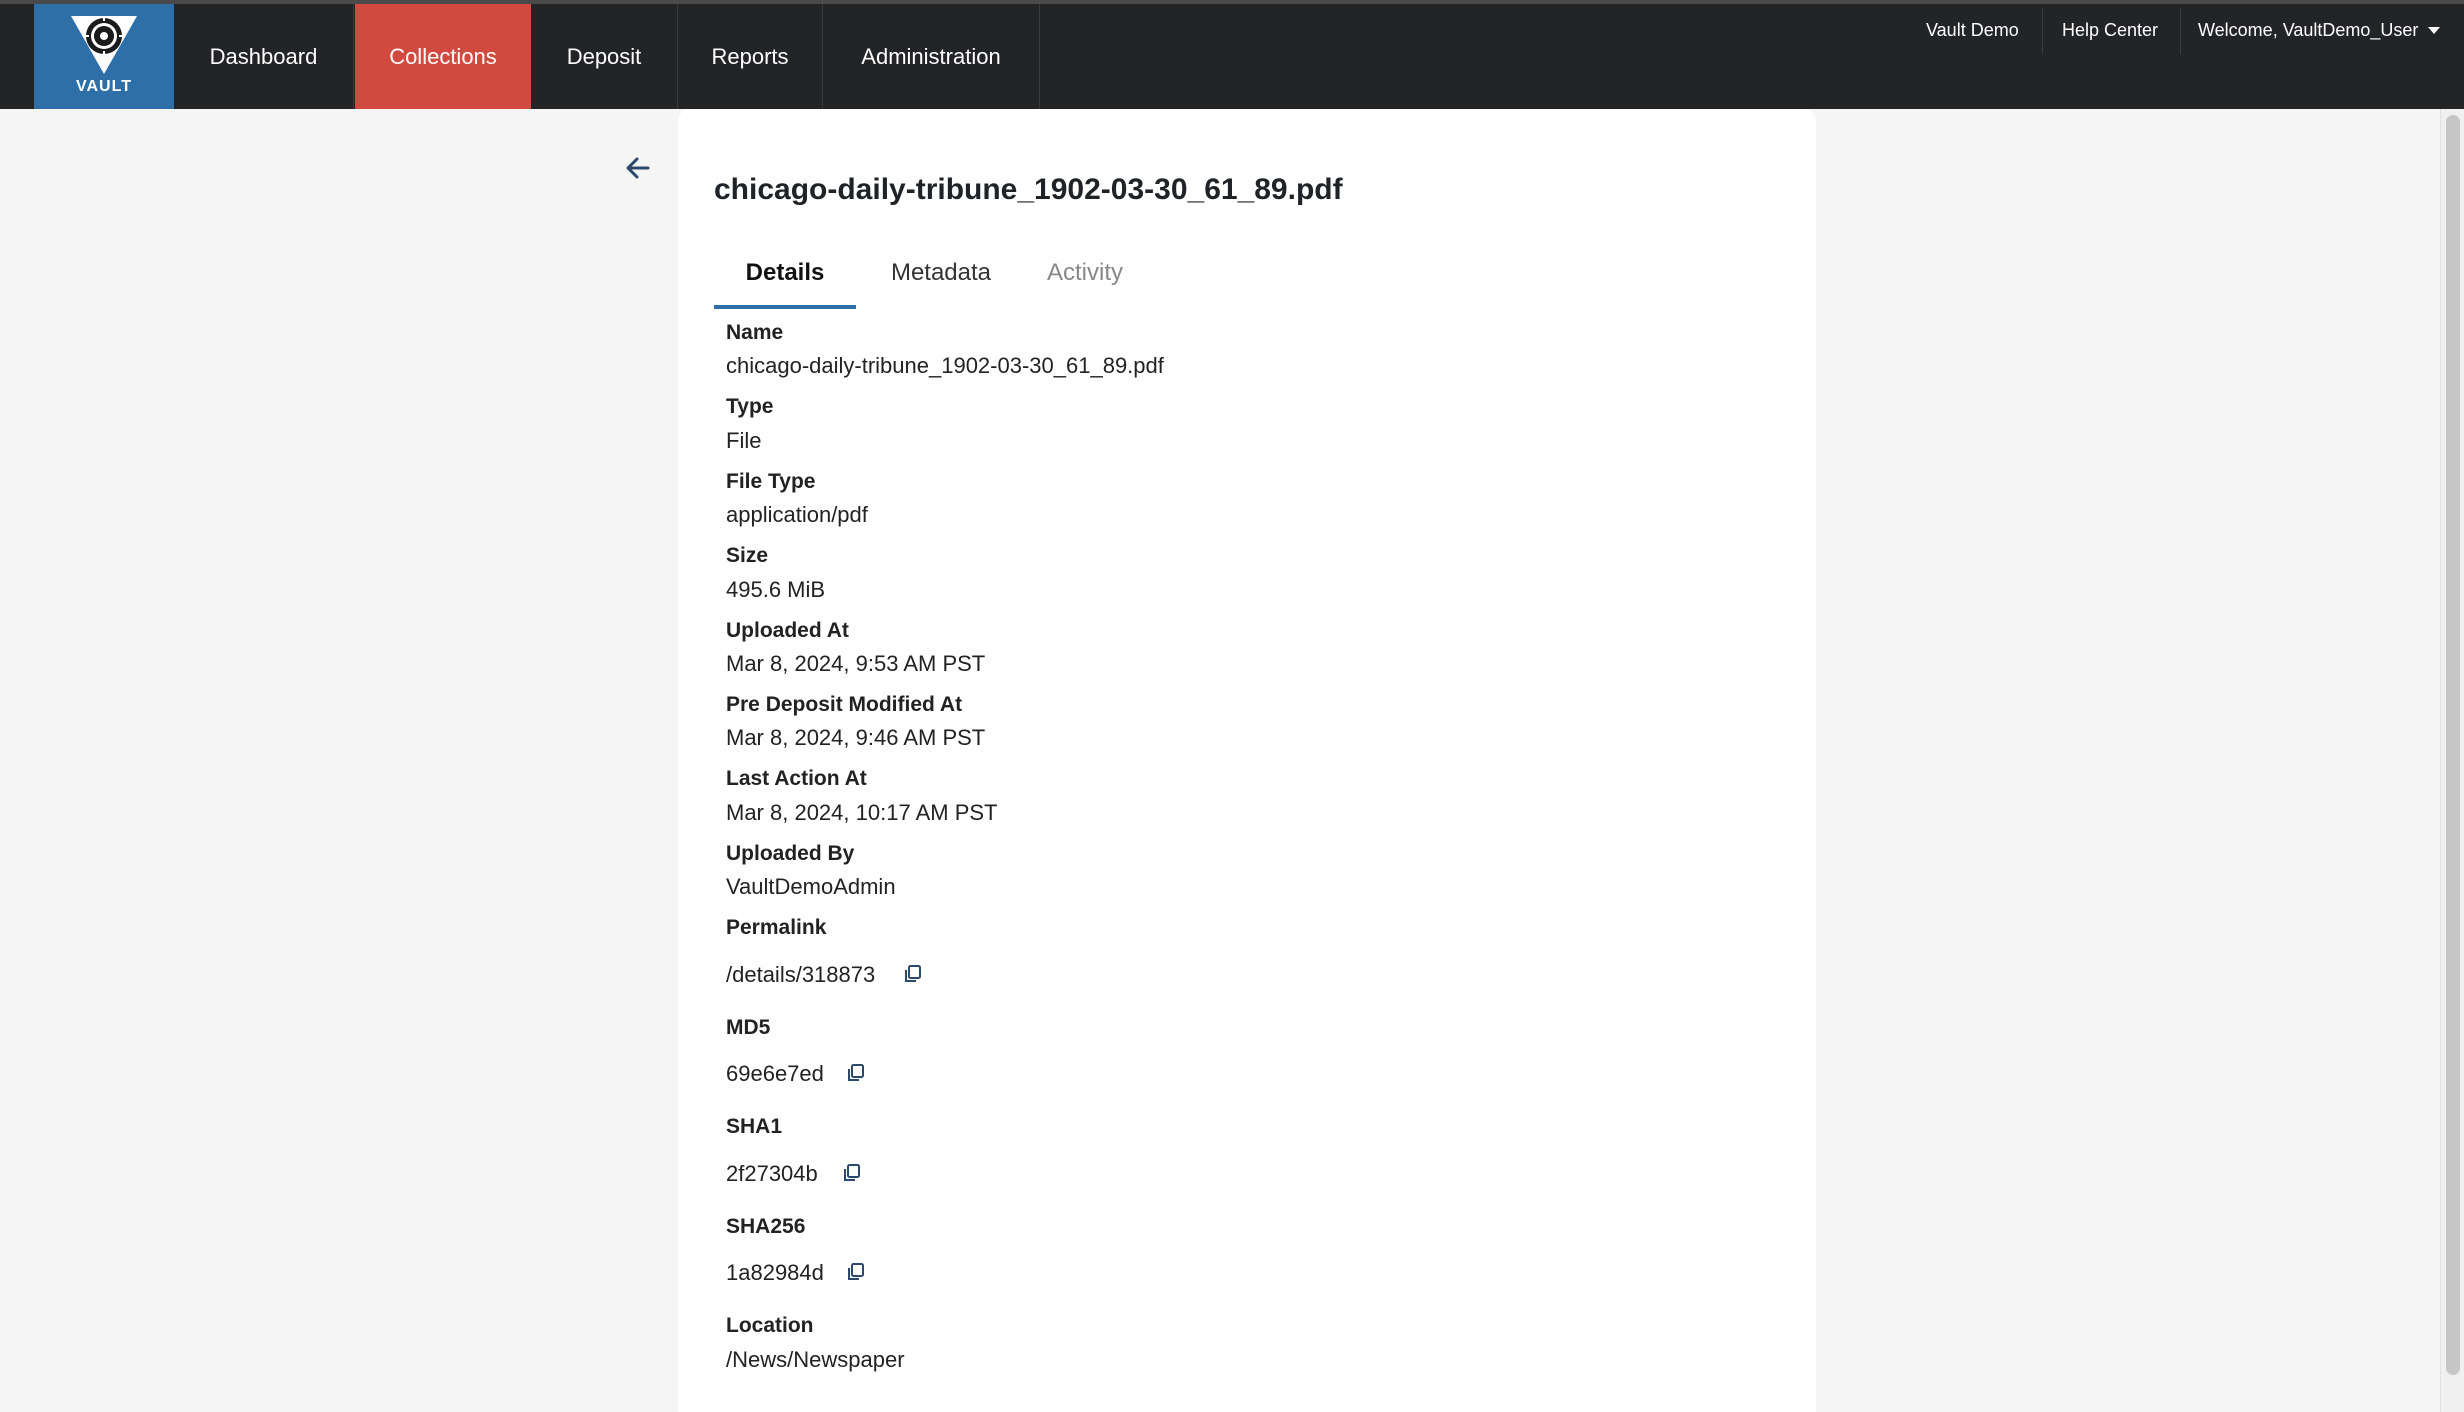 The image size is (2464, 1412). I want to click on copy-permalink-icon, so click(913, 974).